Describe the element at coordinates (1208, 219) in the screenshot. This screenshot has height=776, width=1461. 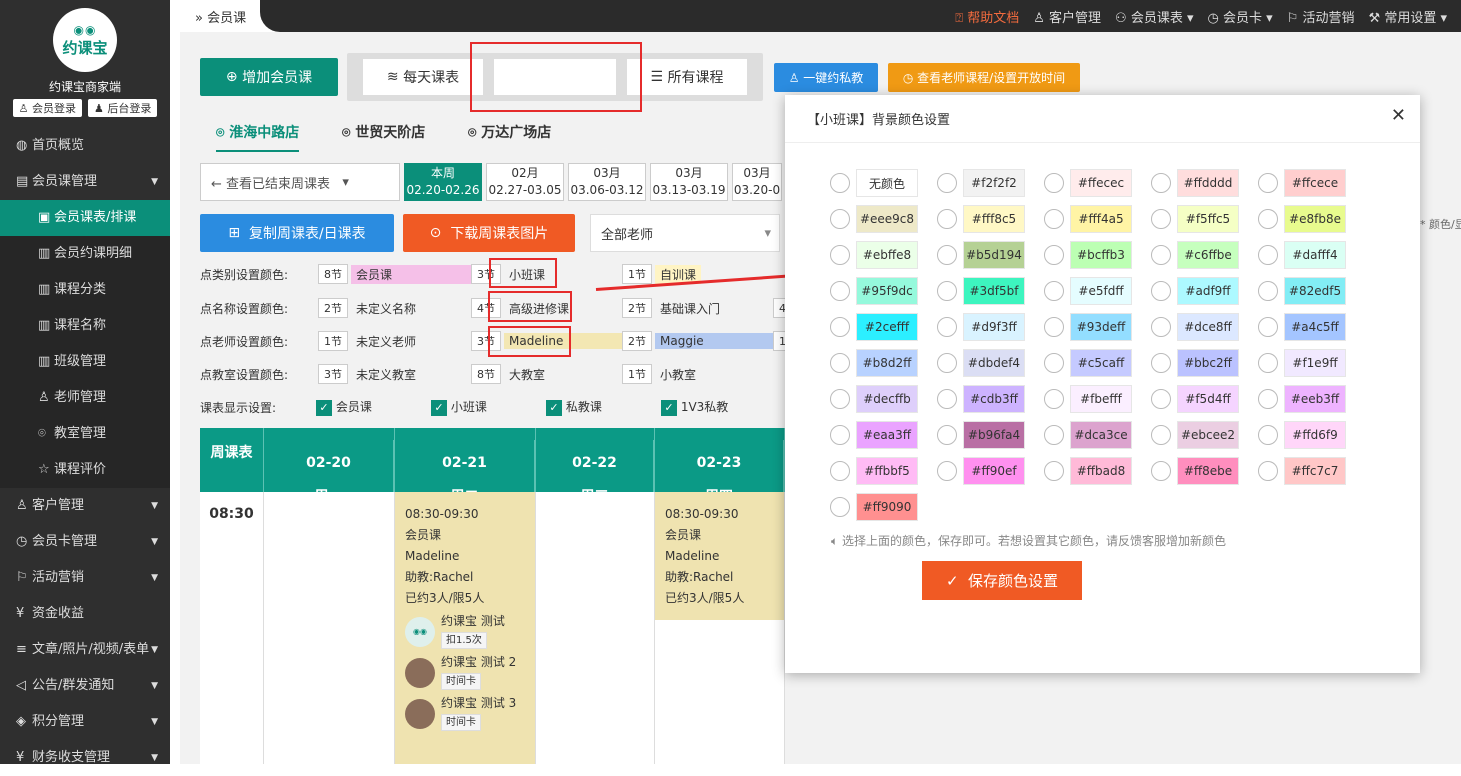
I see `color-swatch: #f5ffc5` at that location.